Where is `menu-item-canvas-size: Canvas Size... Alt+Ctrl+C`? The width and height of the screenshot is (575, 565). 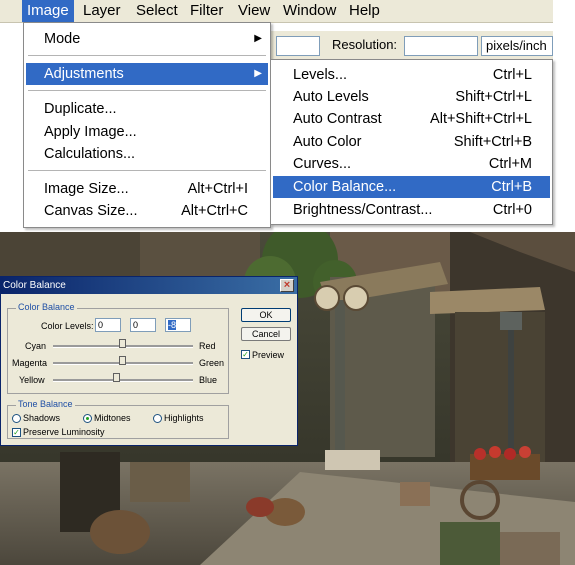 menu-item-canvas-size: Canvas Size... Alt+Ctrl+C is located at coordinates (147, 211).